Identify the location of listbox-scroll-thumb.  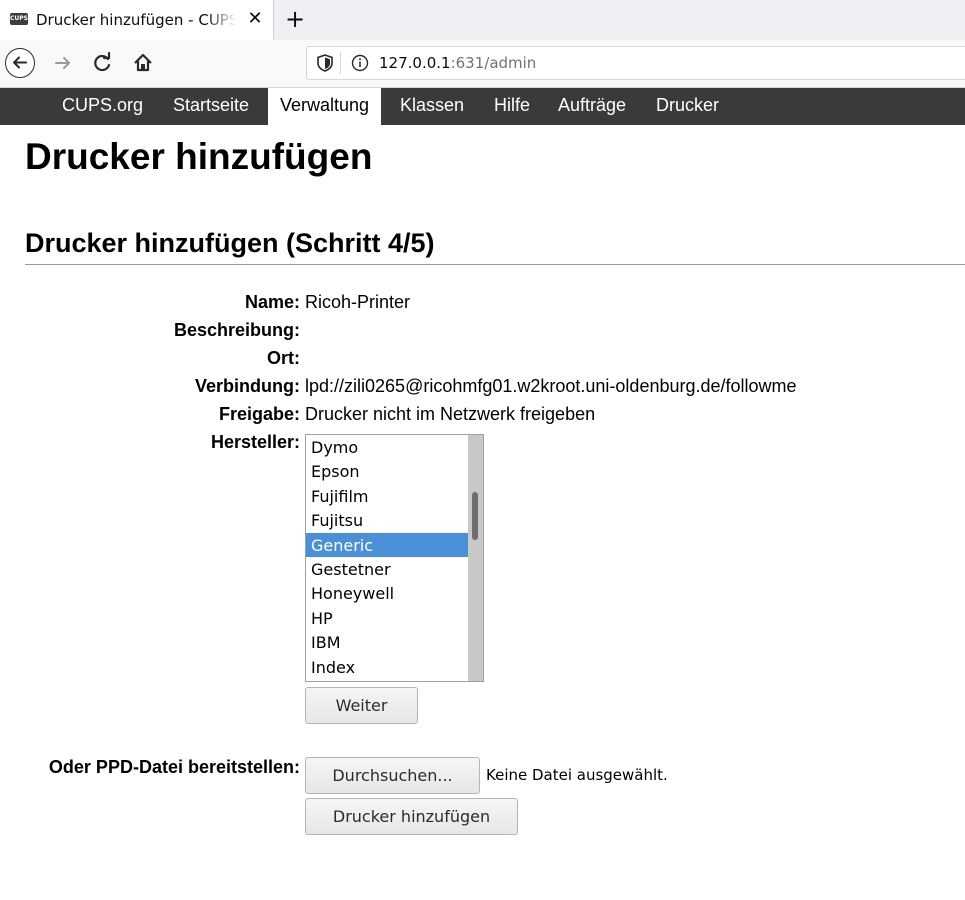
(475, 516).